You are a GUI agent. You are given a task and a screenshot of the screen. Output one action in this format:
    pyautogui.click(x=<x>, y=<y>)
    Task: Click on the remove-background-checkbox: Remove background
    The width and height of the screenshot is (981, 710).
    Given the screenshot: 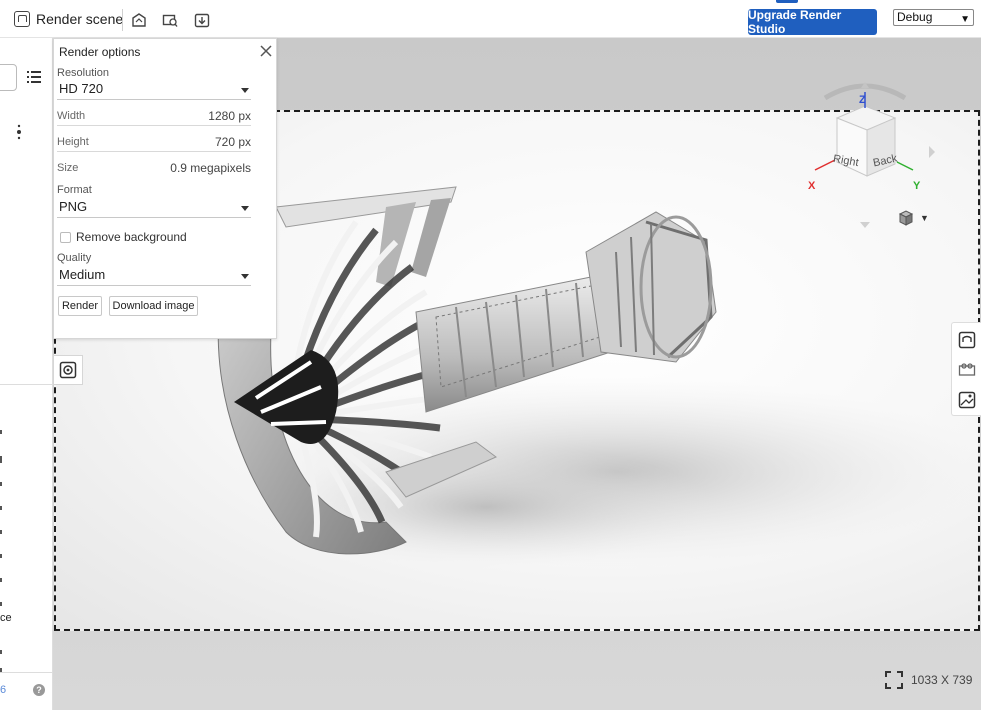 What is the action you would take?
    pyautogui.click(x=123, y=237)
    